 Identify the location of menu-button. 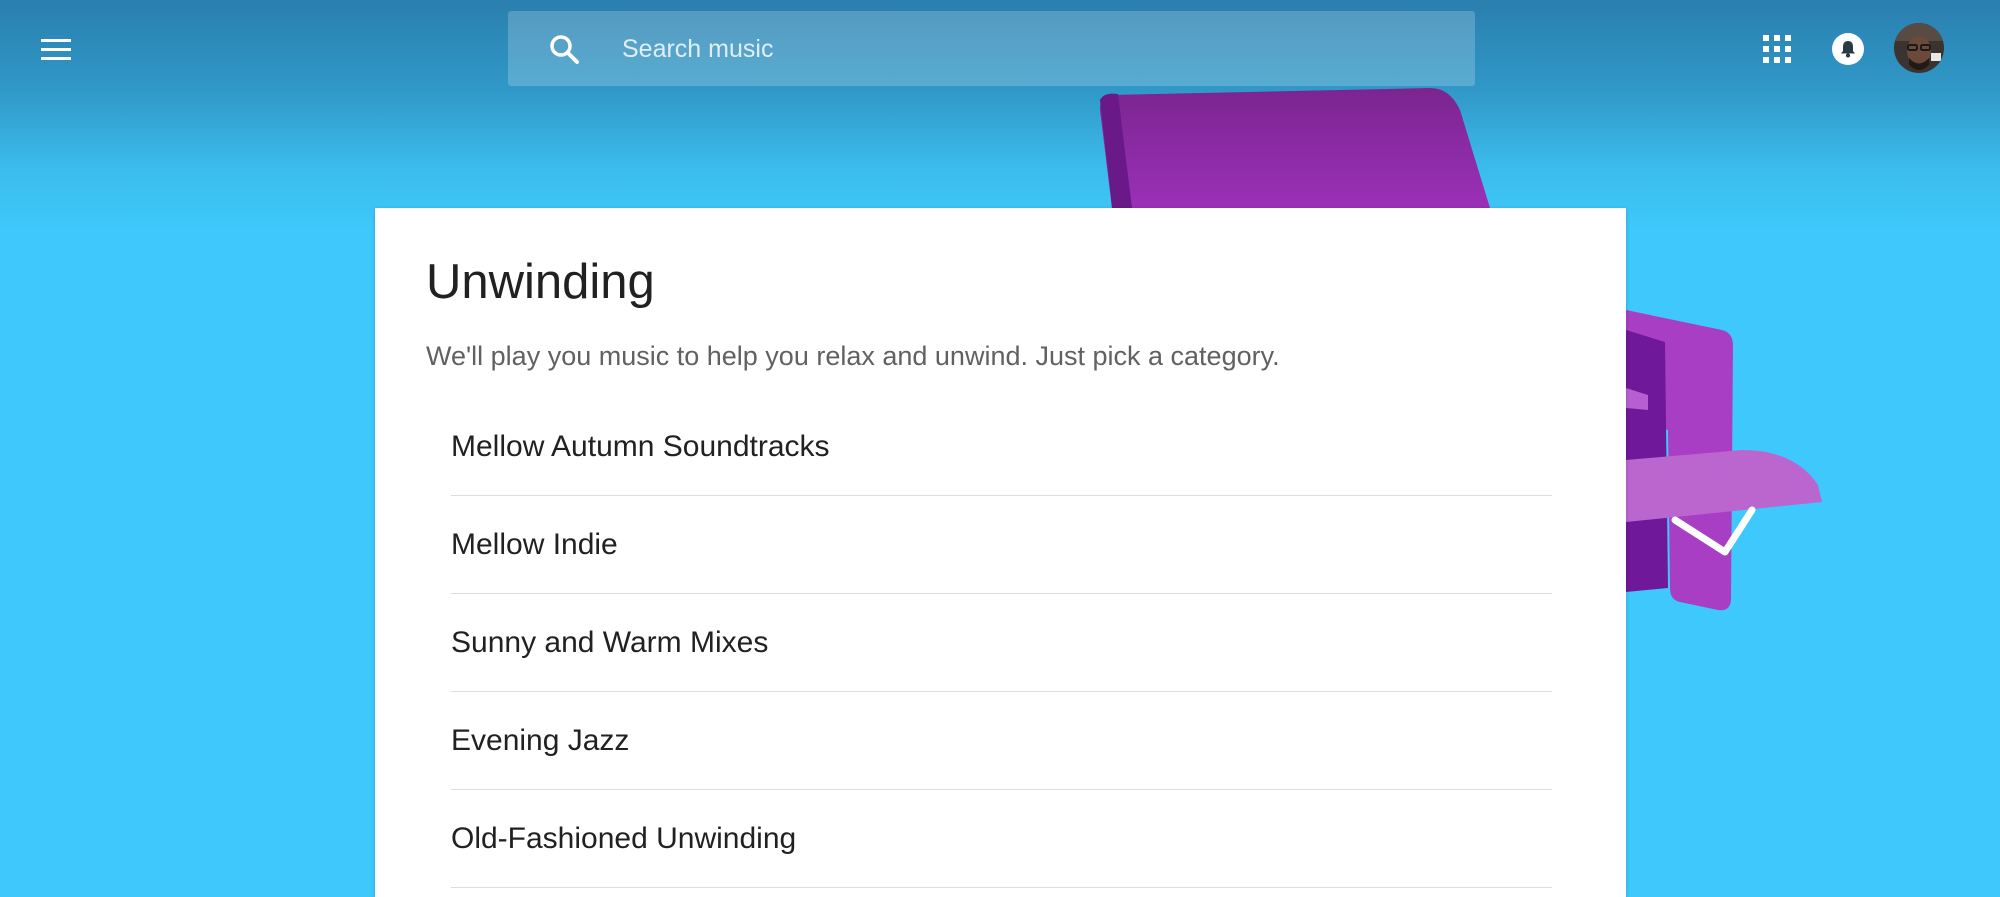
(56, 50).